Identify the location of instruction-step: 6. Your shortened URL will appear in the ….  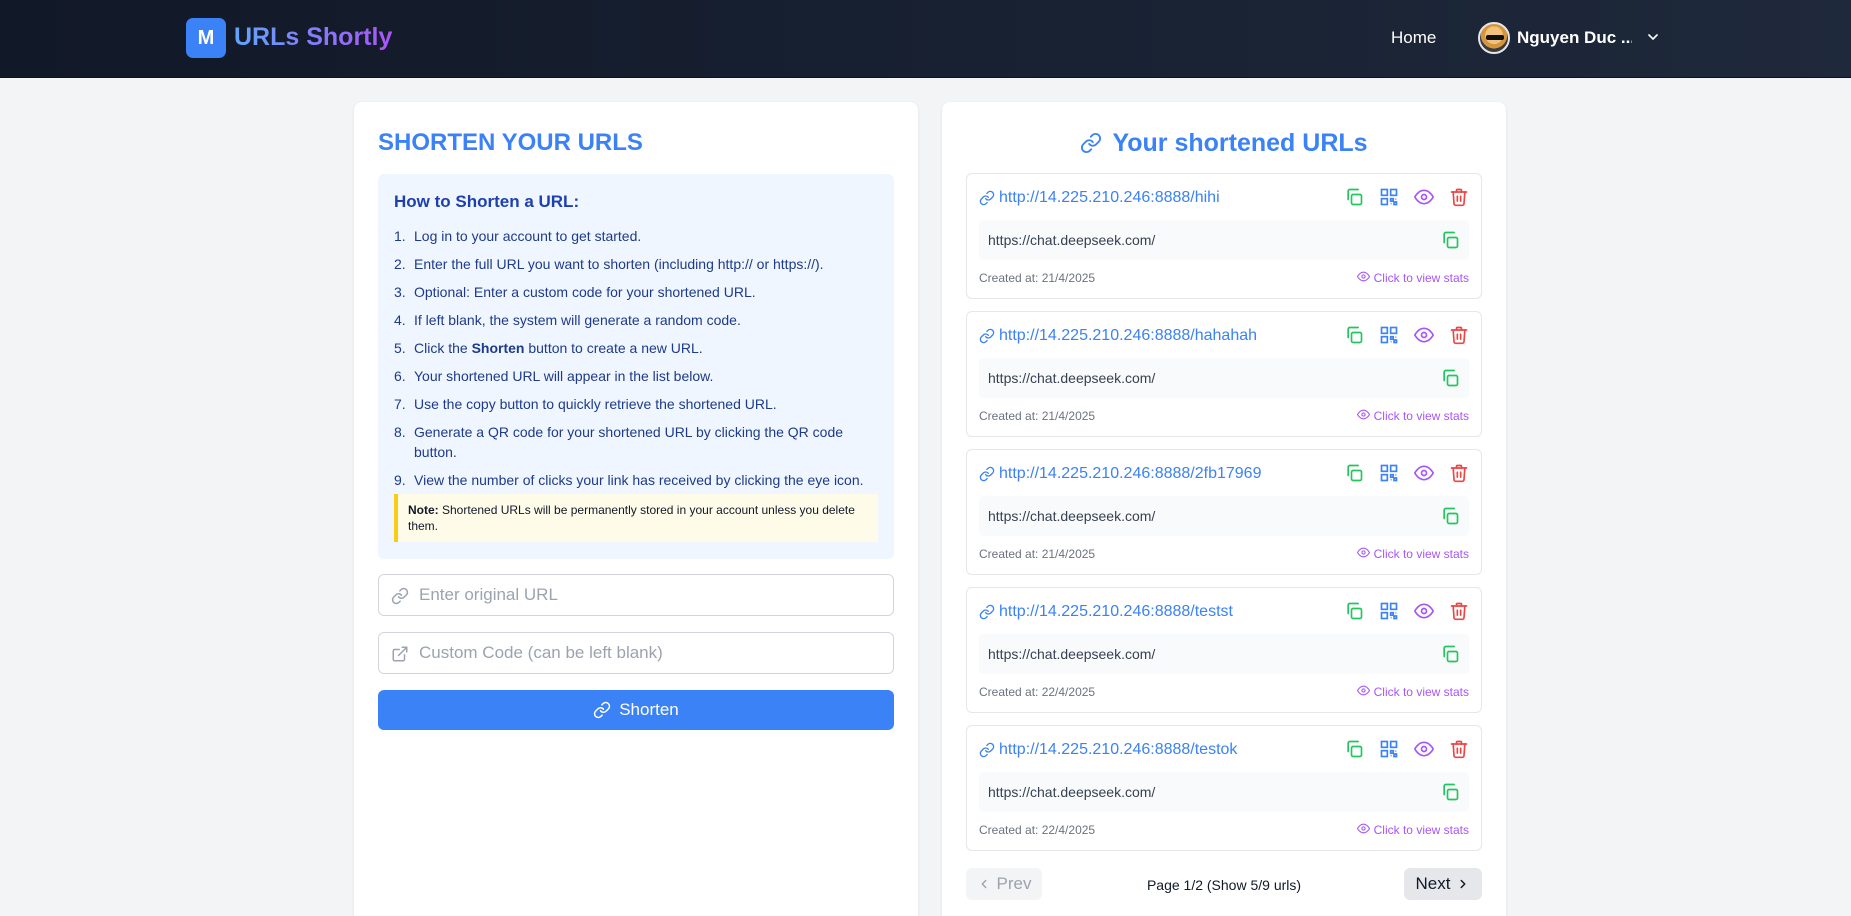
(554, 376).